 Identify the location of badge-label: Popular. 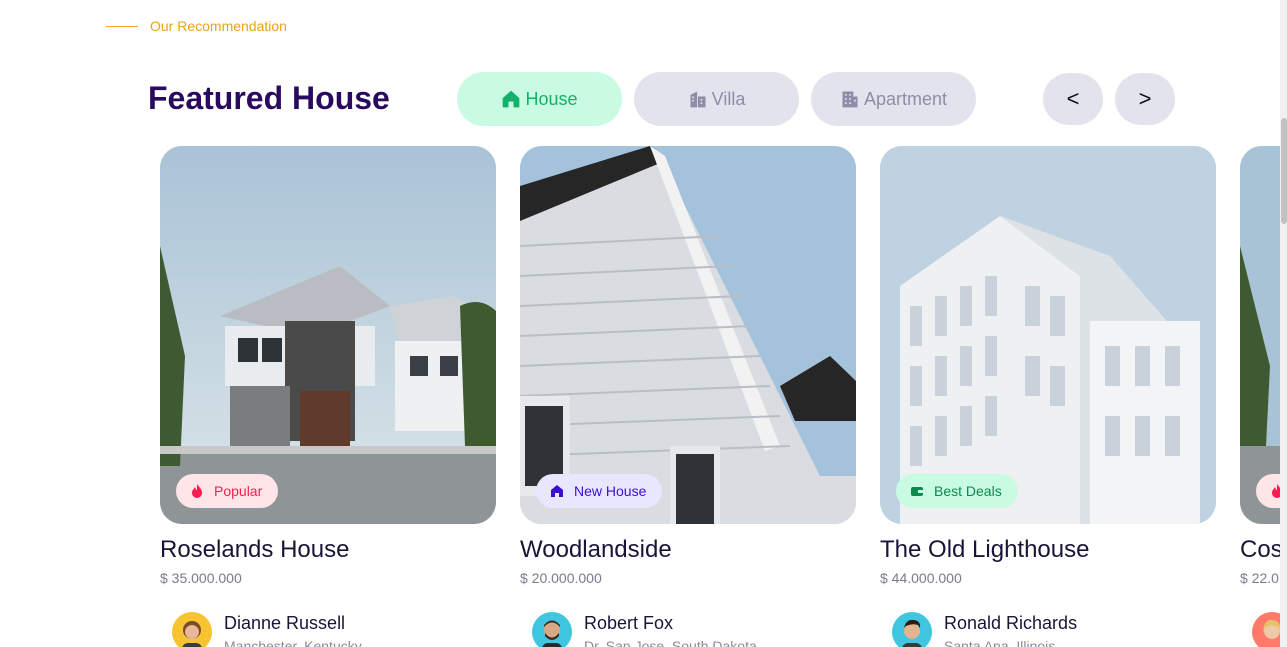
(238, 491).